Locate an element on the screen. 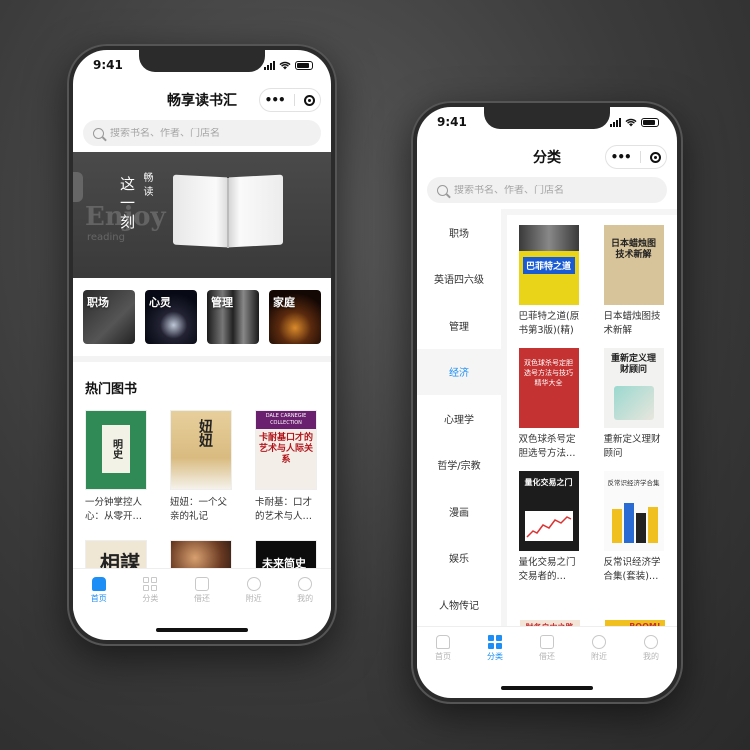  notch is located at coordinates (202, 61).